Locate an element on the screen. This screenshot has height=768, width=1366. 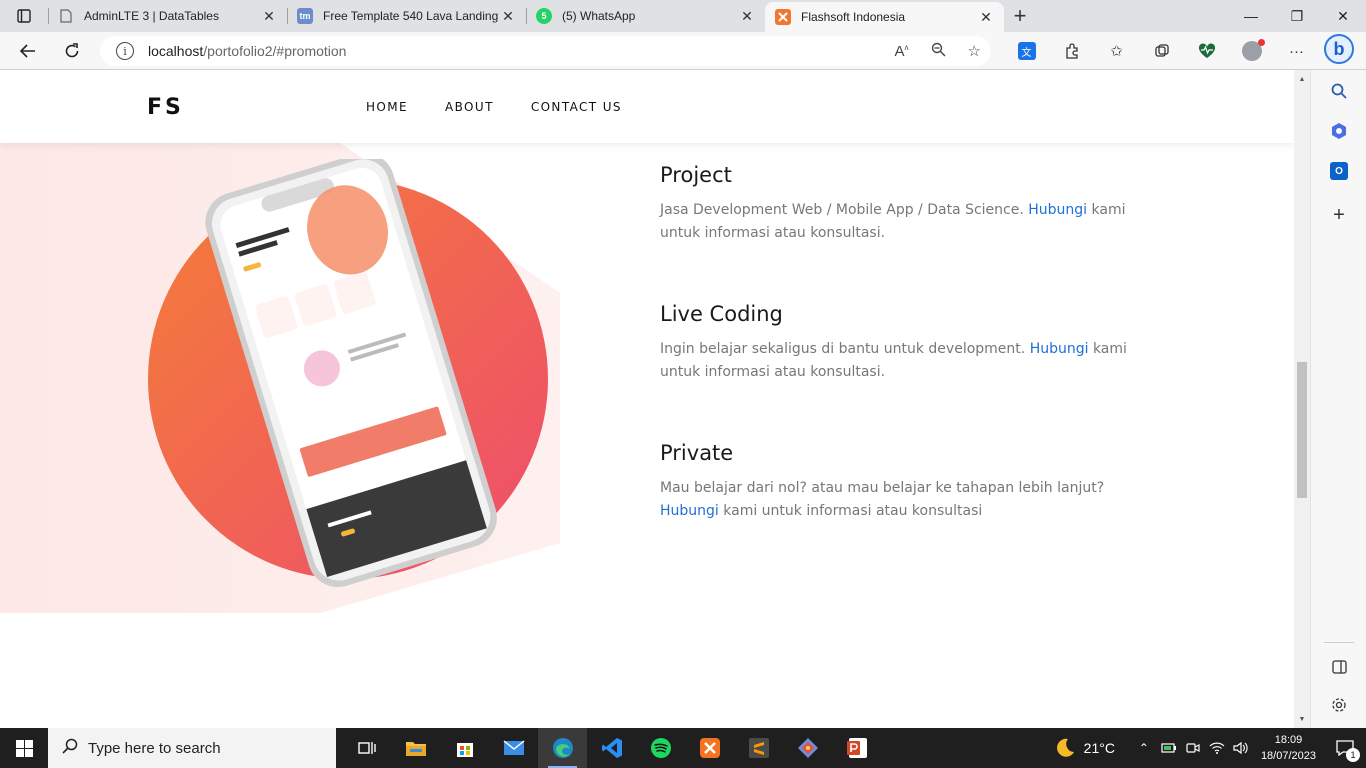
sidebar-settings-gear-icon is located at coordinates (1338, 705).